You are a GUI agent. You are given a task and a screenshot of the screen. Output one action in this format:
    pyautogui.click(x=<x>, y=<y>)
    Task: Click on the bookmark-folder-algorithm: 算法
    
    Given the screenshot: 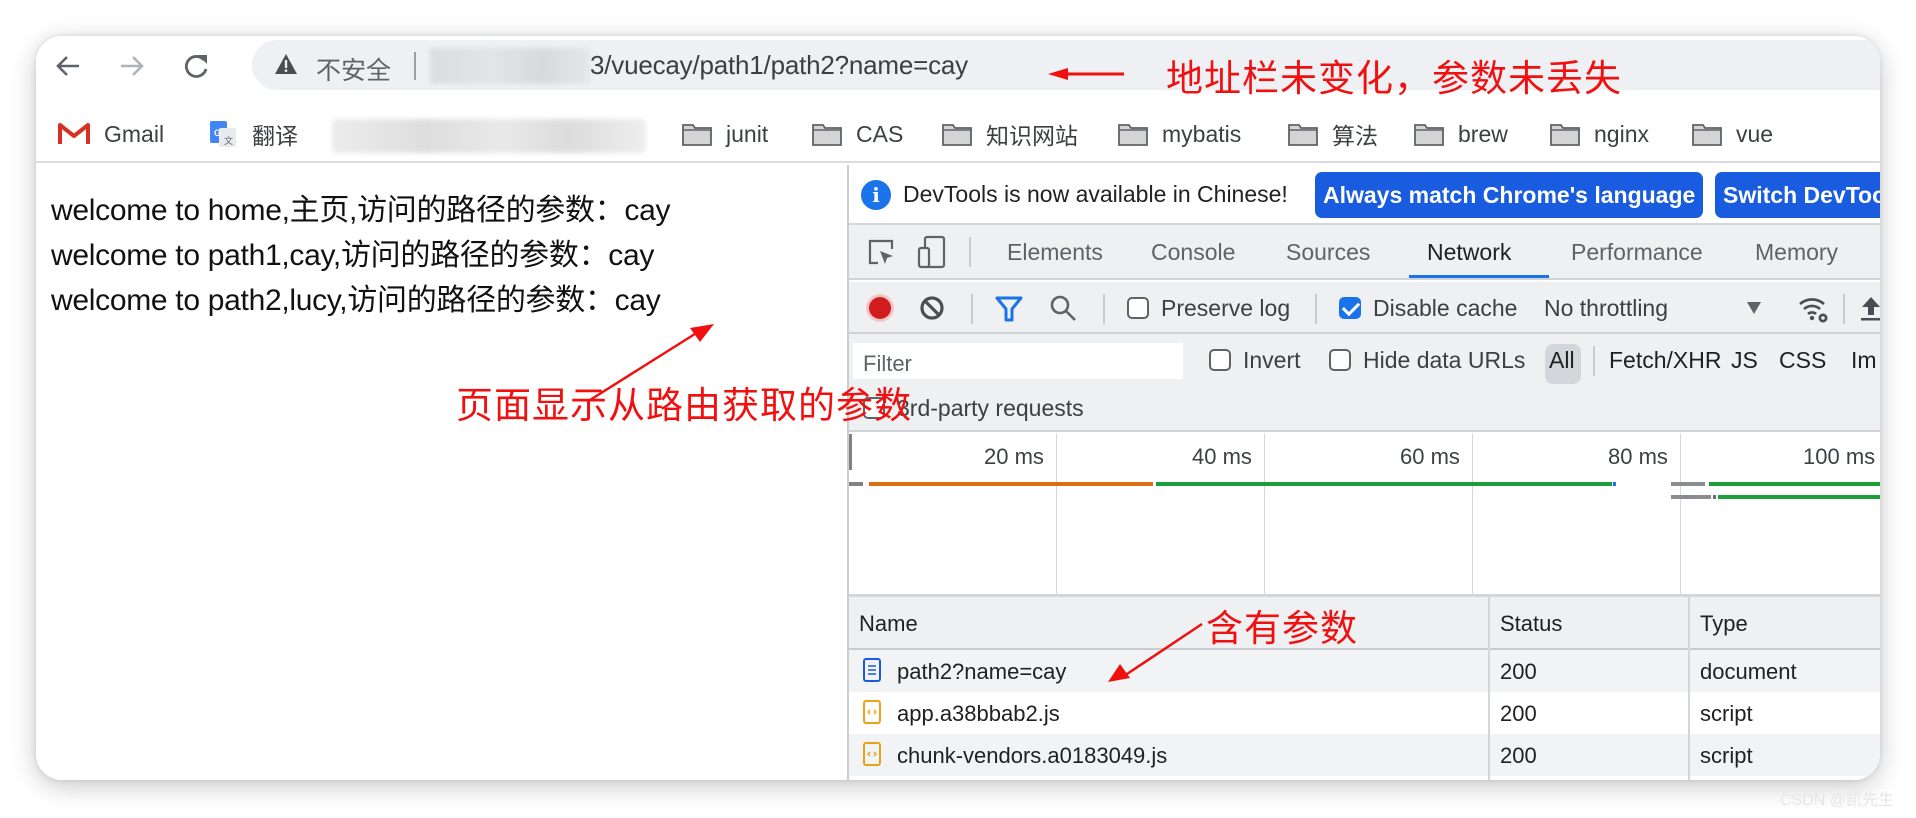 What is the action you would take?
    pyautogui.click(x=1333, y=134)
    